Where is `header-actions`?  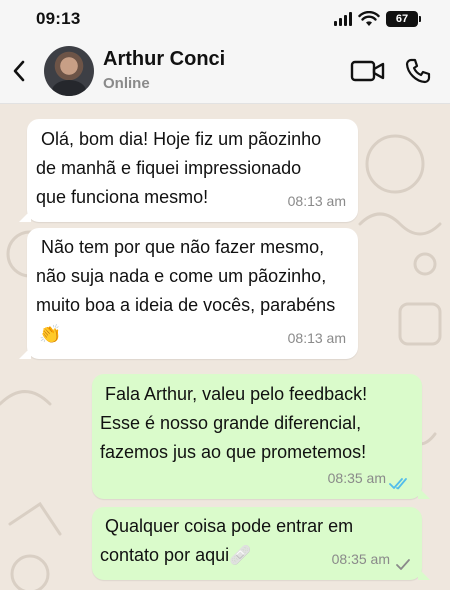
header-actions is located at coordinates (390, 71).